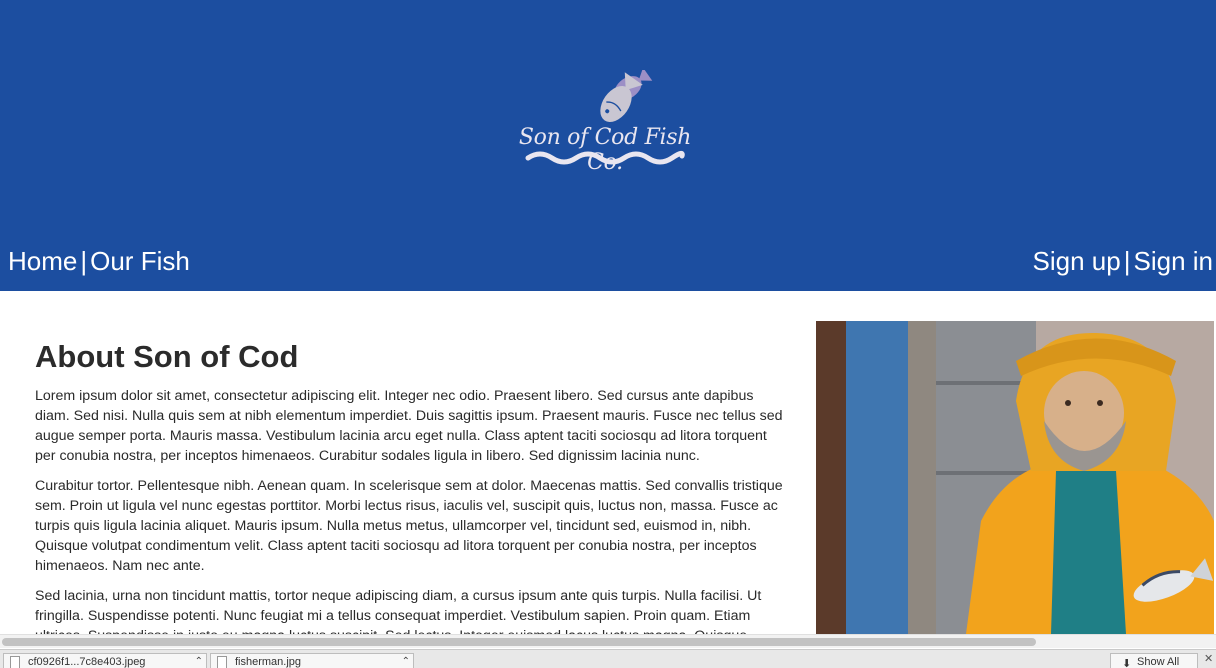  Describe the element at coordinates (519, 642) in the screenshot. I see `scrollbar-thumb` at that location.